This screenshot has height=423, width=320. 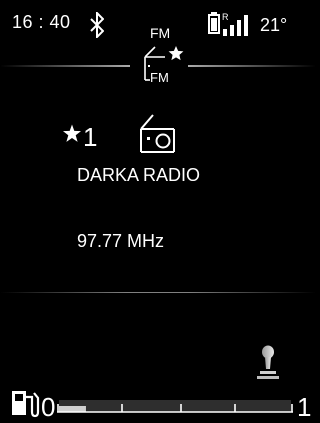 I want to click on clock: 16 : 40, so click(x=41, y=22).